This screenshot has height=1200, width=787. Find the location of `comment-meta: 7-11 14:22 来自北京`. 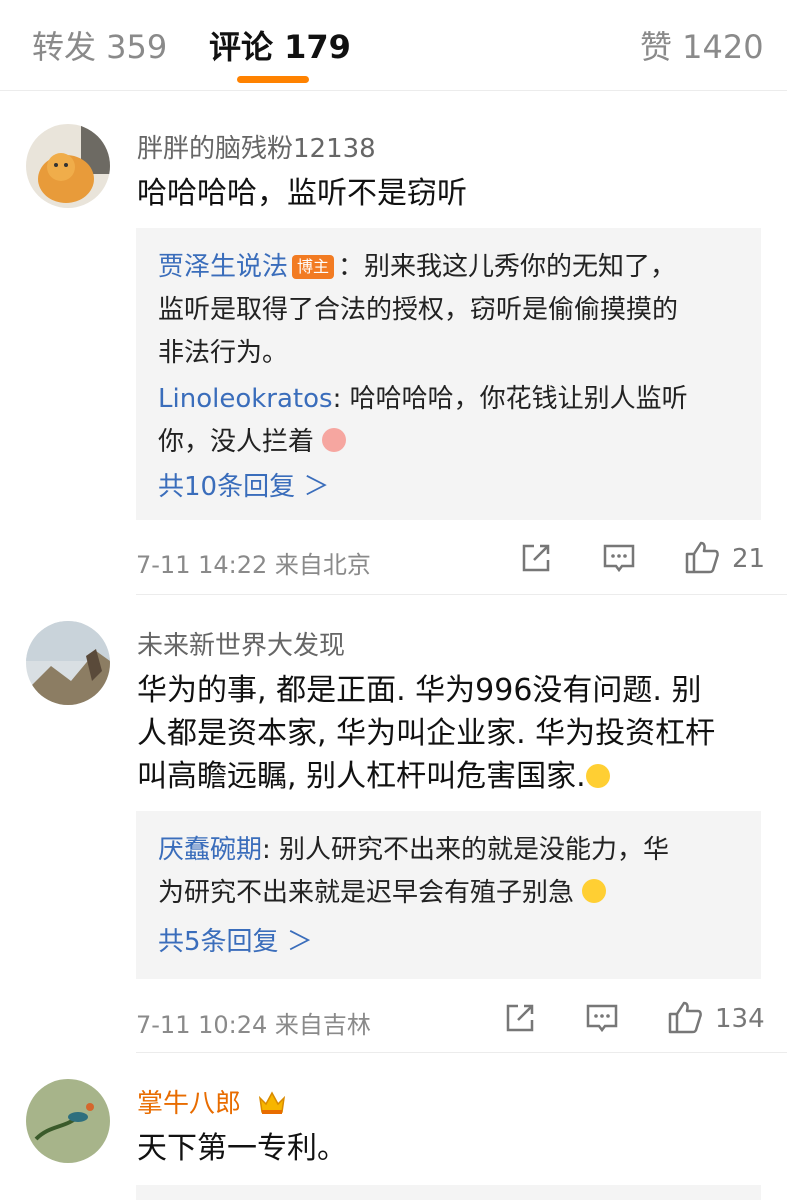

comment-meta: 7-11 14:22 来自北京 is located at coordinates (253, 565).